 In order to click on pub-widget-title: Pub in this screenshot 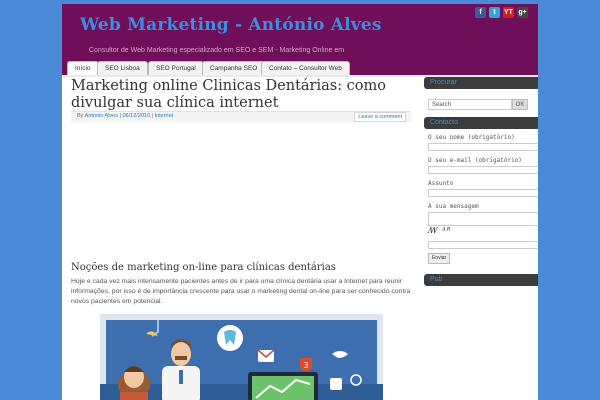, I will do `click(481, 280)`.